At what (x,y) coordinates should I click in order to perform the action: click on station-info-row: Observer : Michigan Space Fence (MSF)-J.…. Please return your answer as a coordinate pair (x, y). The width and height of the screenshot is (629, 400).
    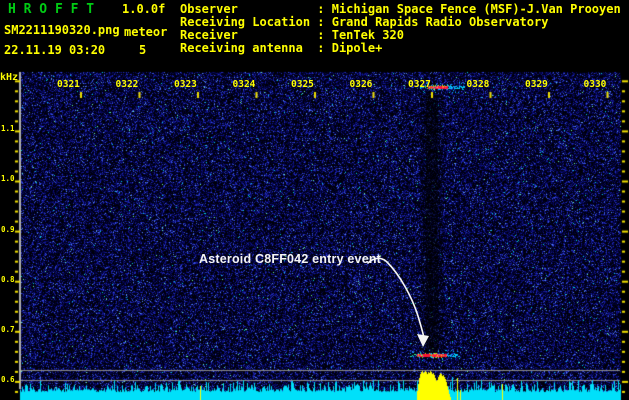
    Looking at the image, I should click on (400, 9).